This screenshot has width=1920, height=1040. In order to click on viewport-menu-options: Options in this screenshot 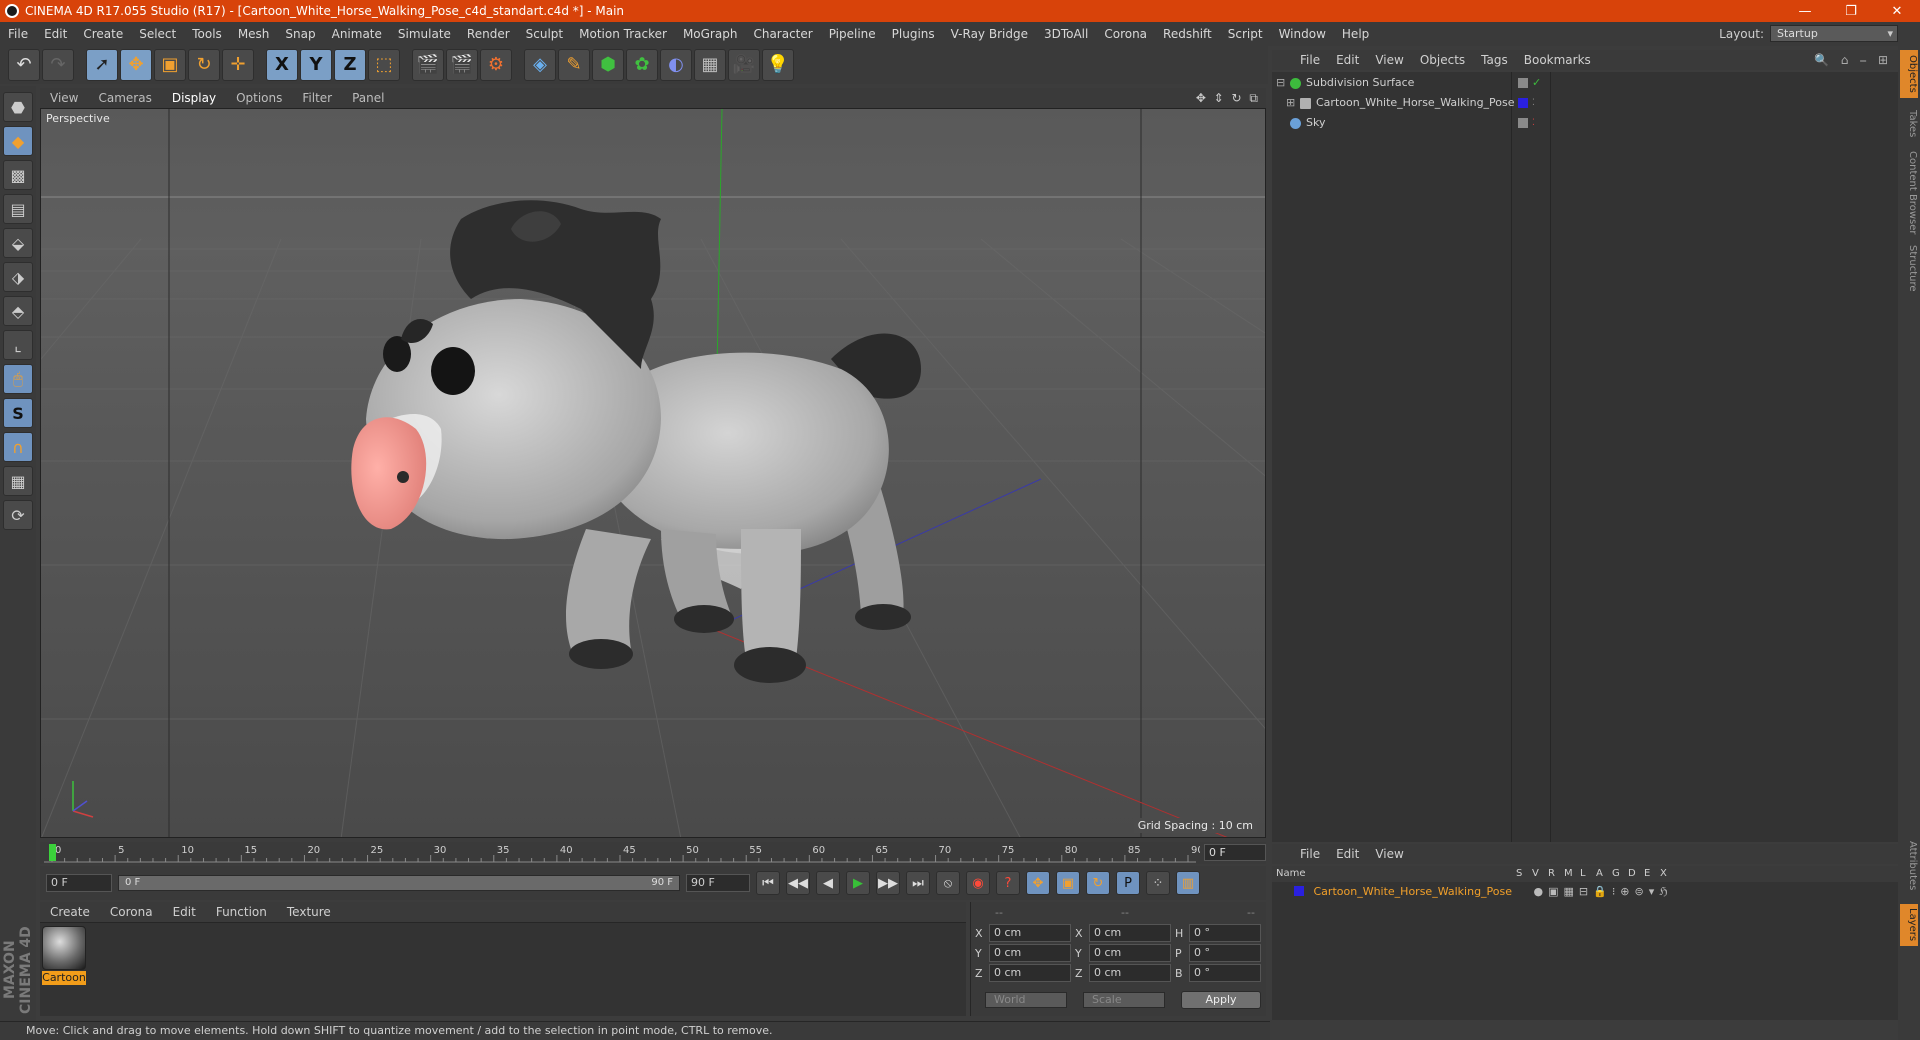, I will do `click(259, 98)`.